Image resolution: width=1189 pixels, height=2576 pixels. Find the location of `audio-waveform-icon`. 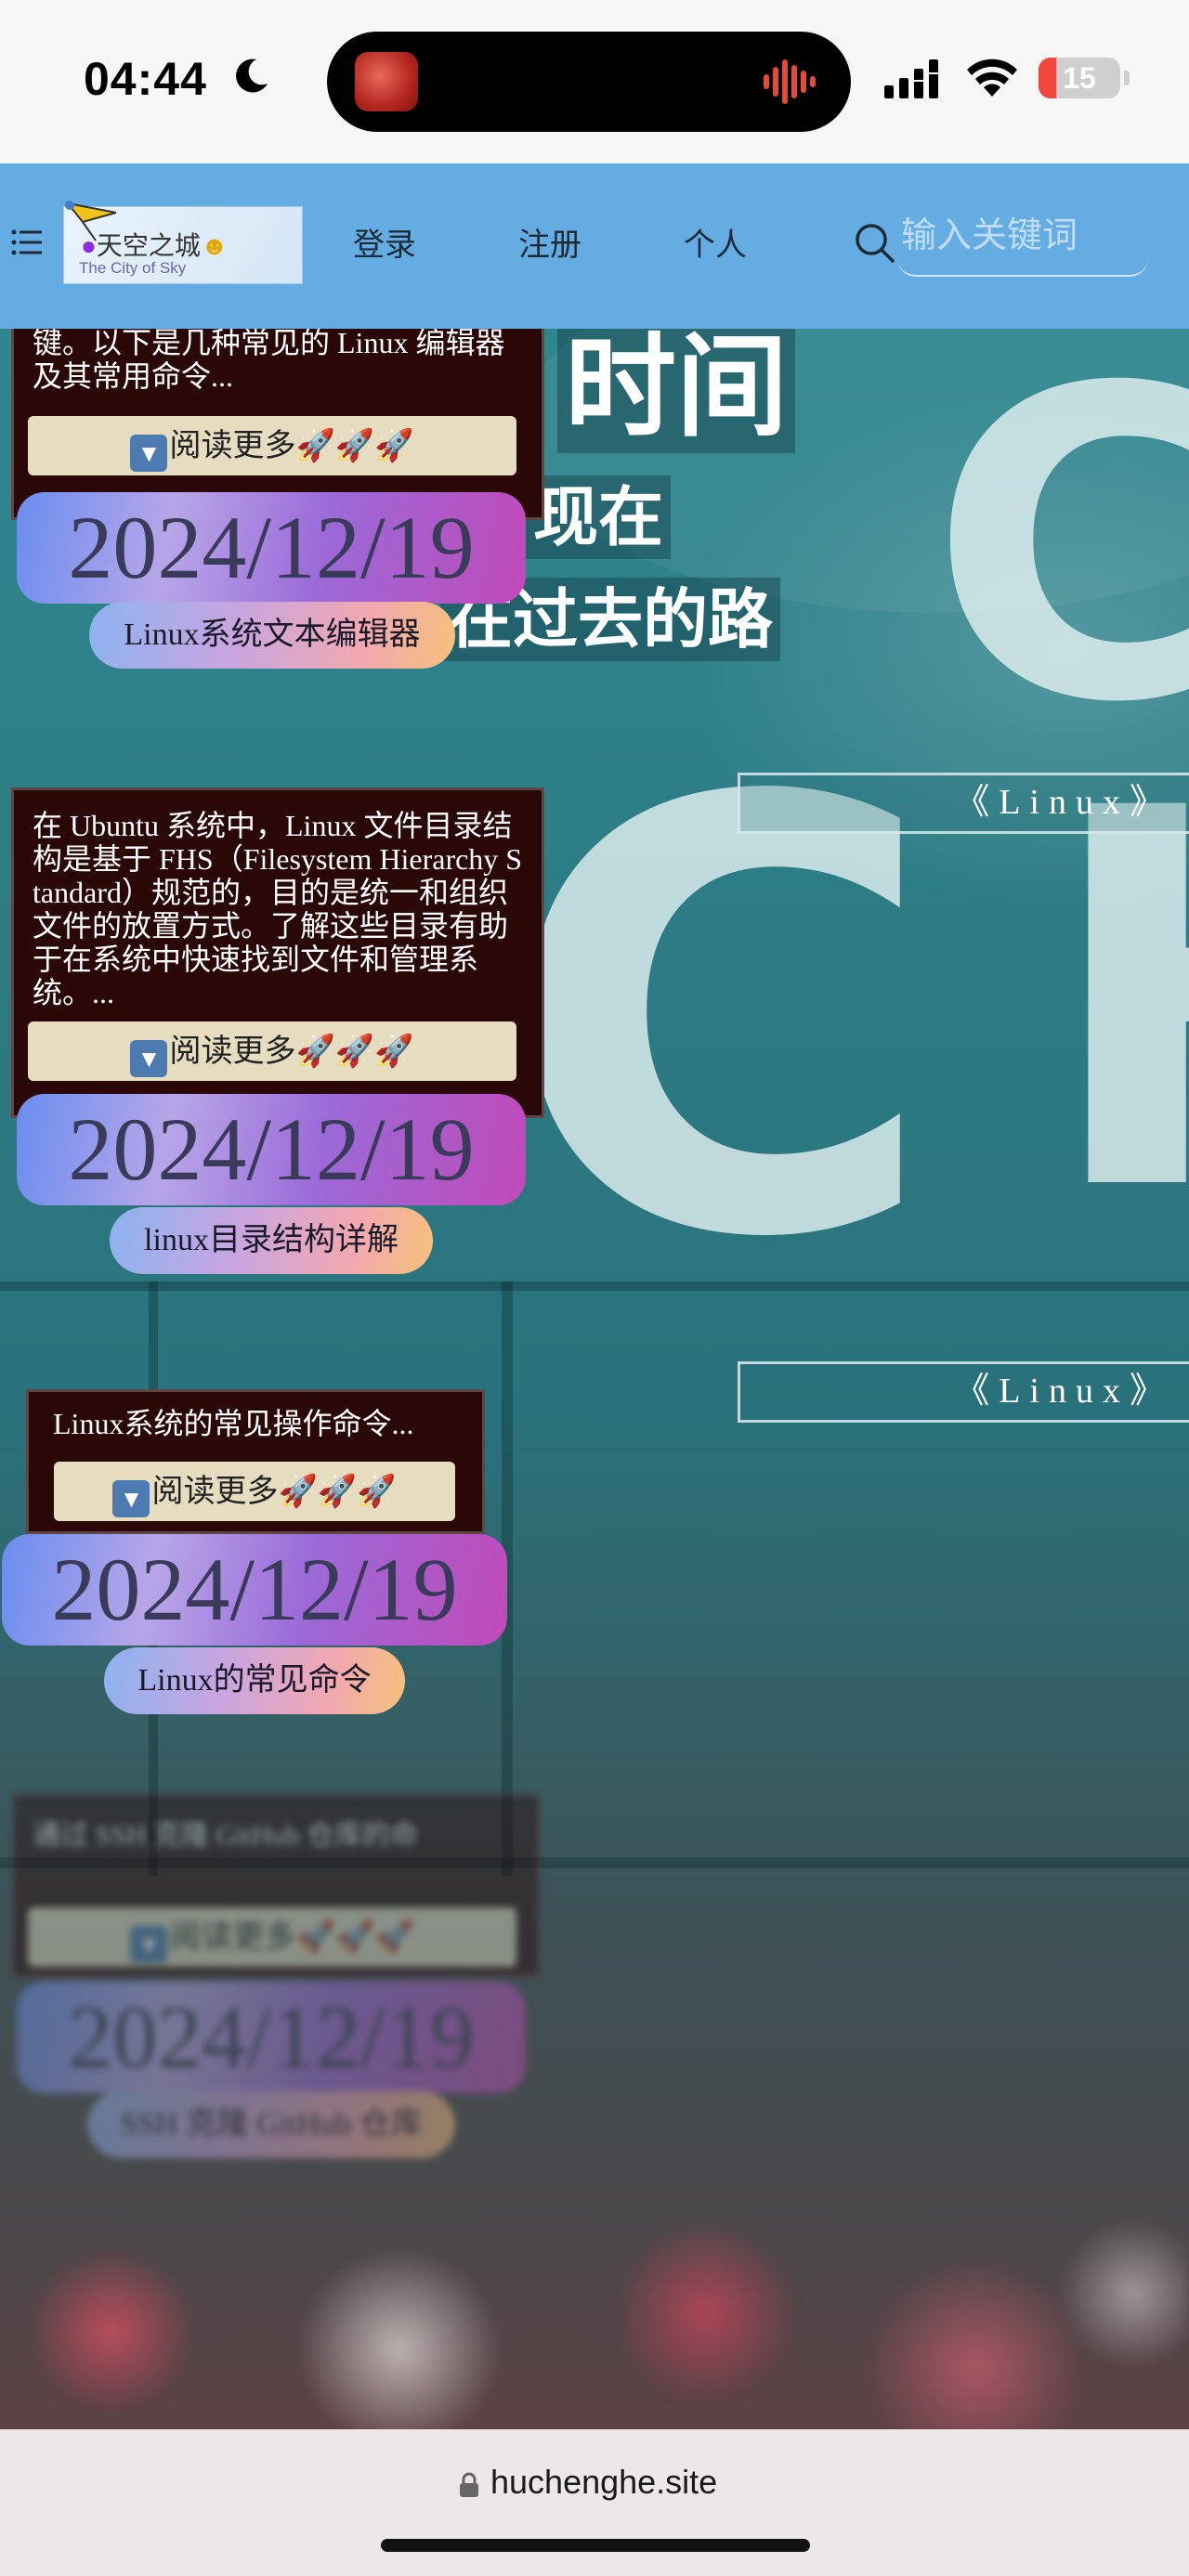

audio-waveform-icon is located at coordinates (790, 81).